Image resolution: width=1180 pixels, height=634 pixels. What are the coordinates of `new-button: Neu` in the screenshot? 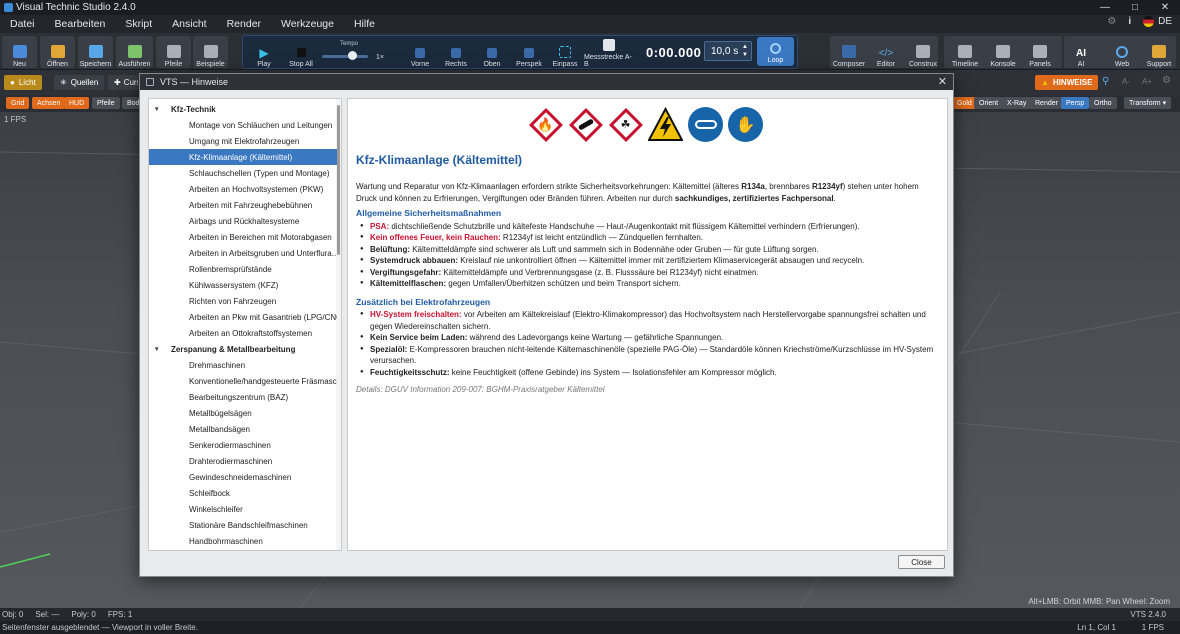 It's located at (19, 52).